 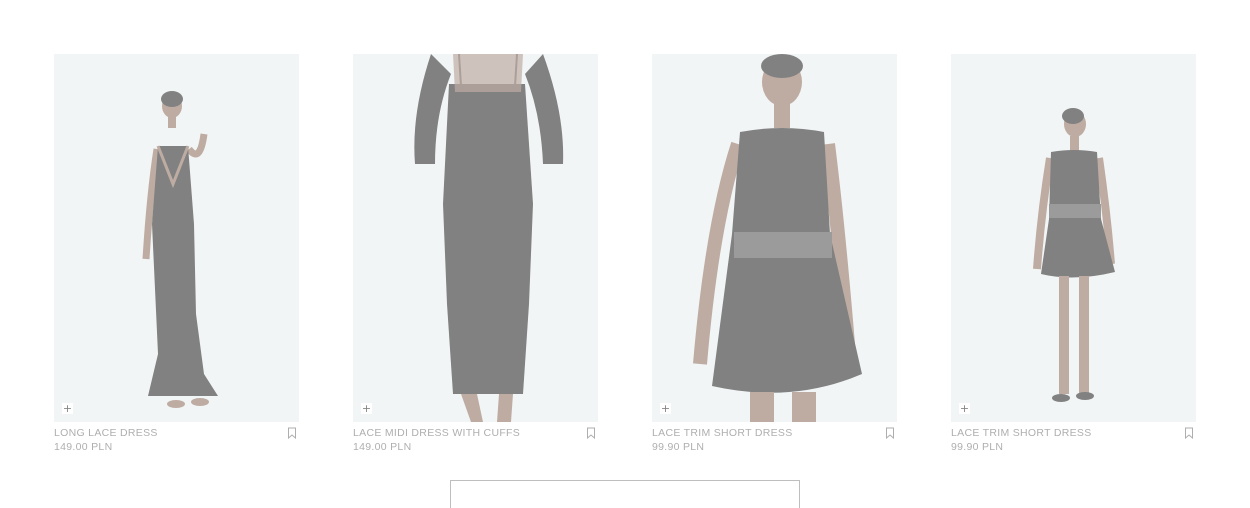 I want to click on load-more-button, so click(x=625, y=494).